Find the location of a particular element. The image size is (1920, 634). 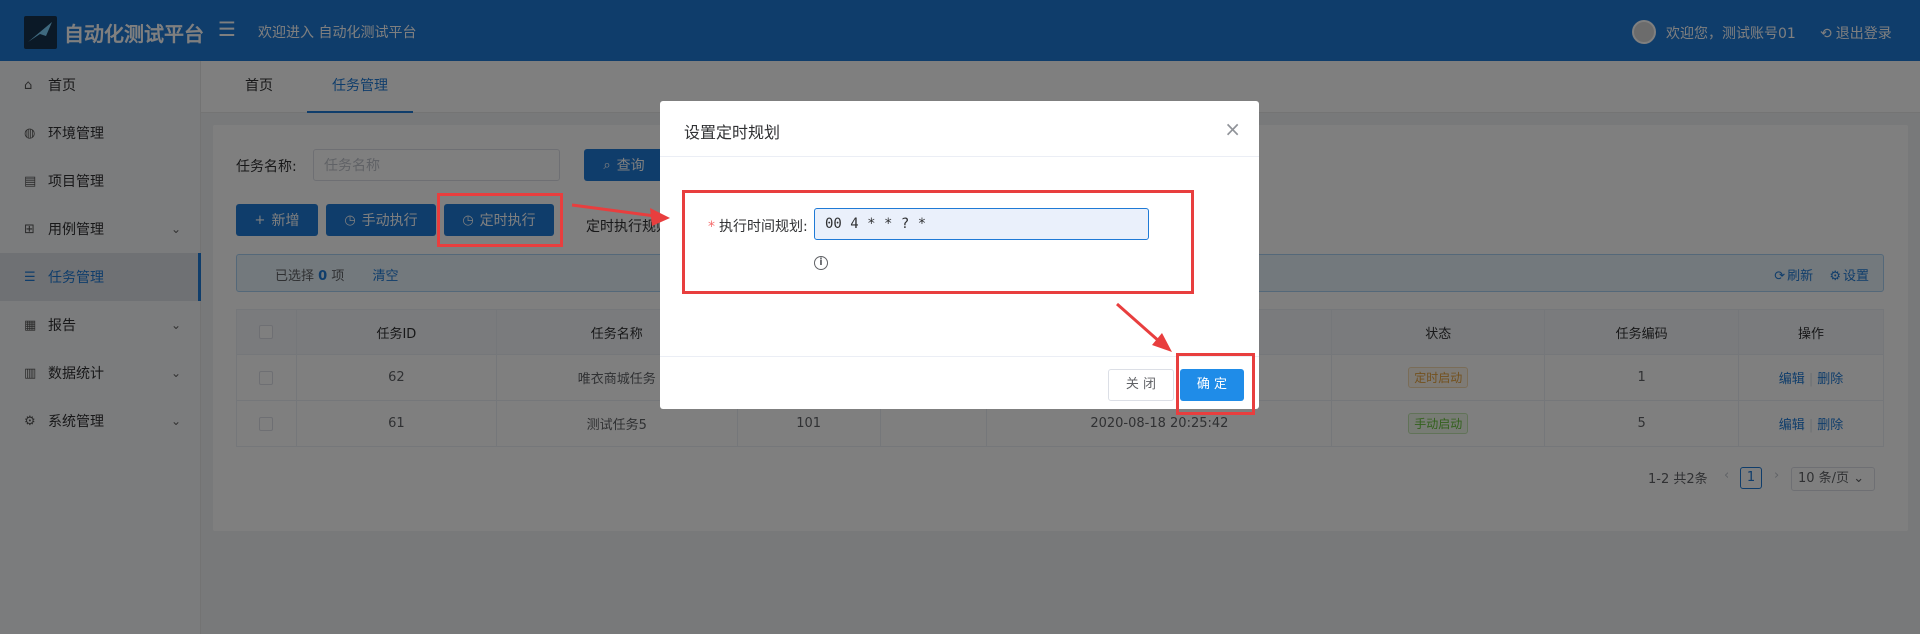

annotation-arrows is located at coordinates (871, 277).